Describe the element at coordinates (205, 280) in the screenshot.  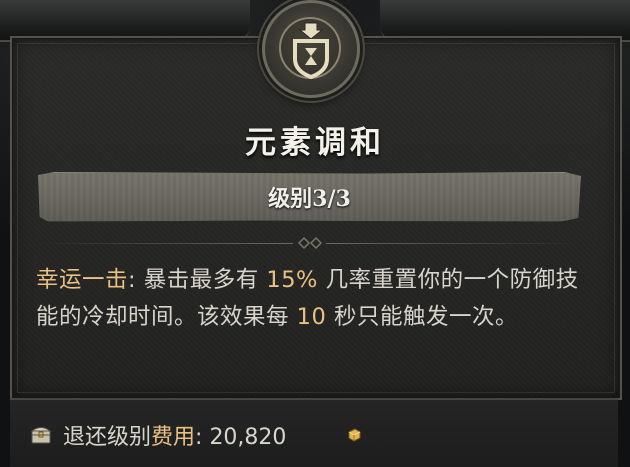
I see `description-part1: 暴击最多有` at that location.